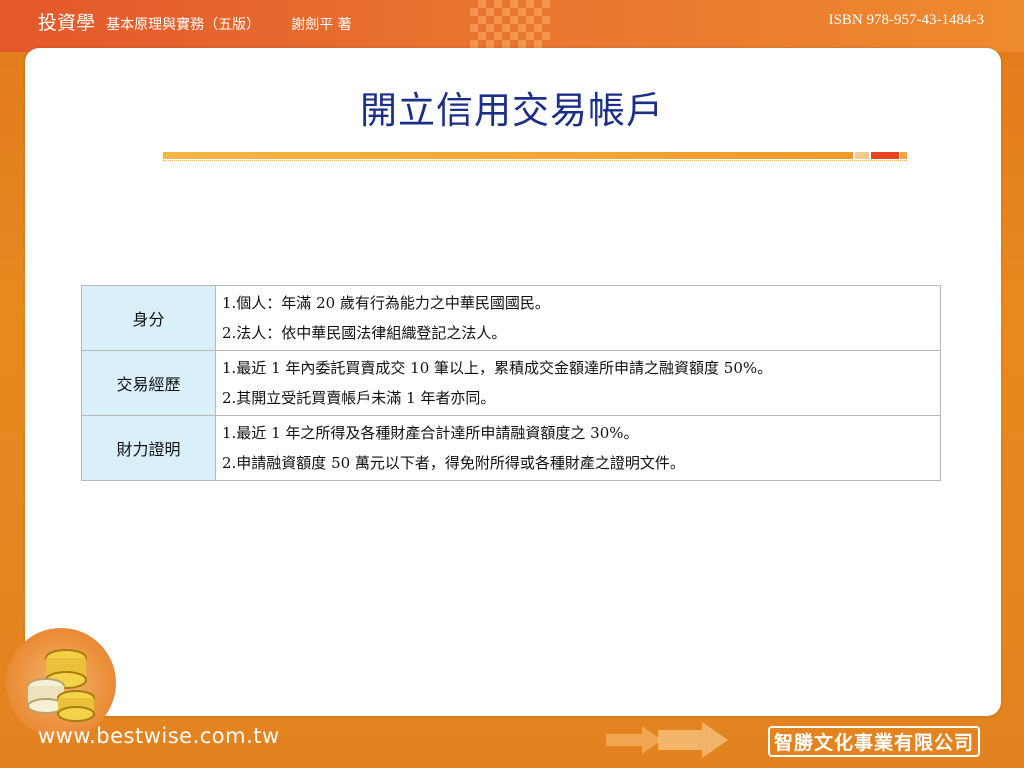 Image resolution: width=1024 pixels, height=768 pixels. Describe the element at coordinates (359, 398) in the screenshot. I see `row-line: 2.其開立受託買賣帳戶未滿 1 年者亦同。` at that location.